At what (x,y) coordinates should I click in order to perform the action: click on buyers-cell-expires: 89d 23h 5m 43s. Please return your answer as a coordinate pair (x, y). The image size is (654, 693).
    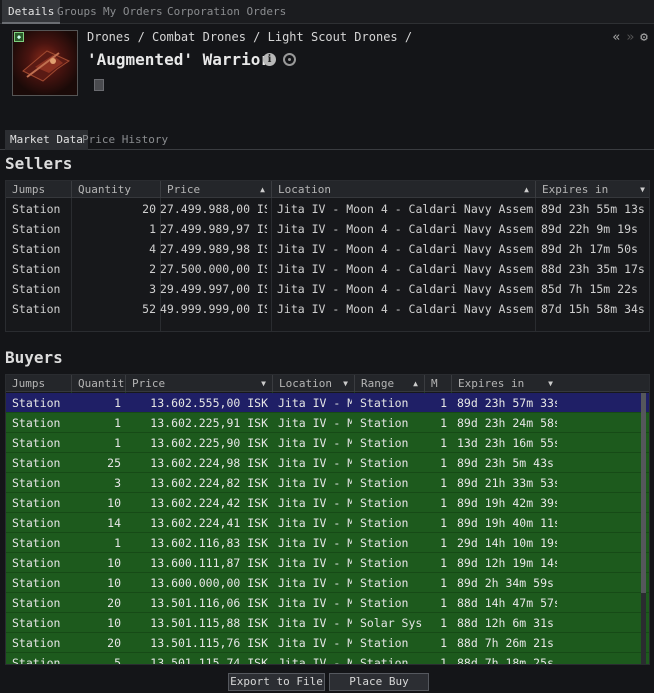
    Looking at the image, I should click on (505, 463).